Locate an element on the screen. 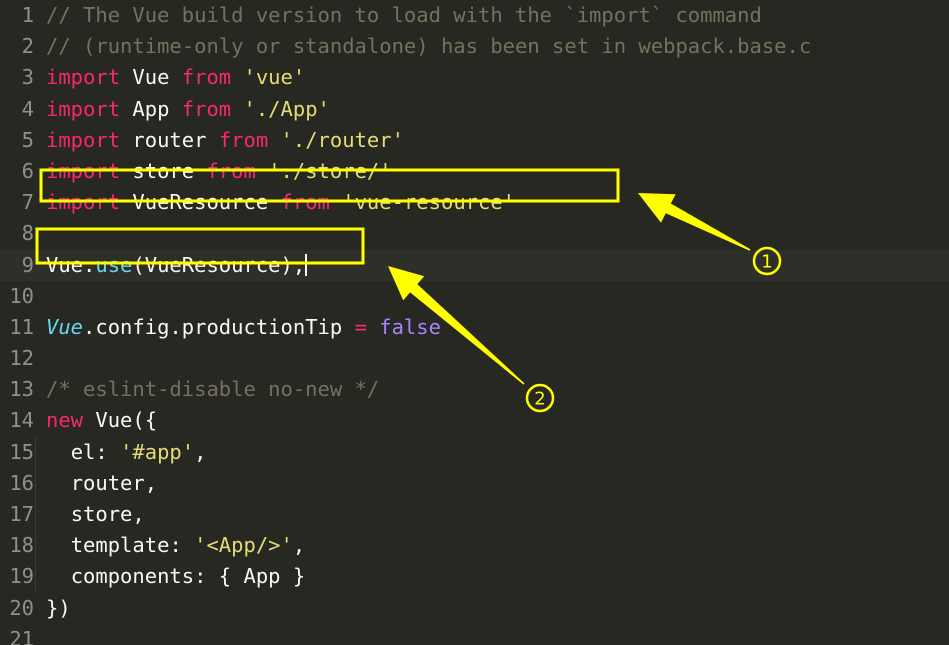 This screenshot has width=949, height=645. line-number: 6 is located at coordinates (27, 170).